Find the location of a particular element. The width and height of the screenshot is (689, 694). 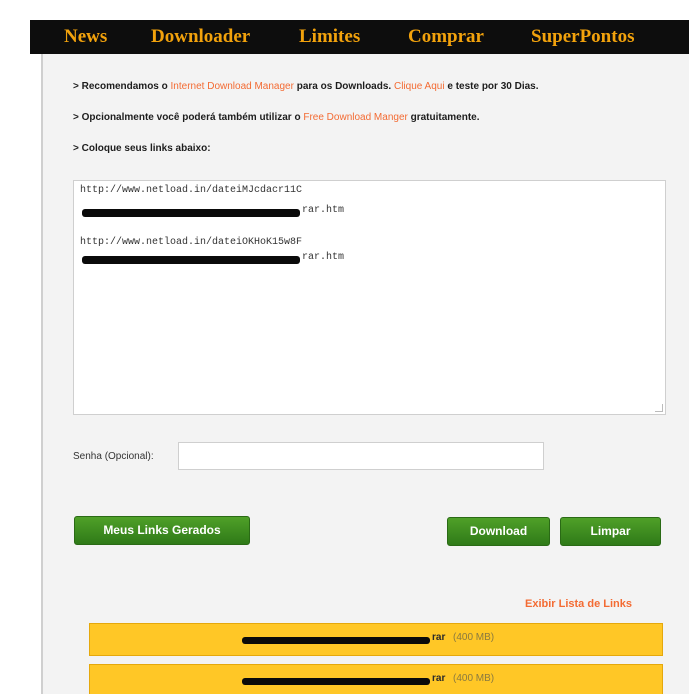

meus-links-button: Meus Links Gerados is located at coordinates (162, 530).